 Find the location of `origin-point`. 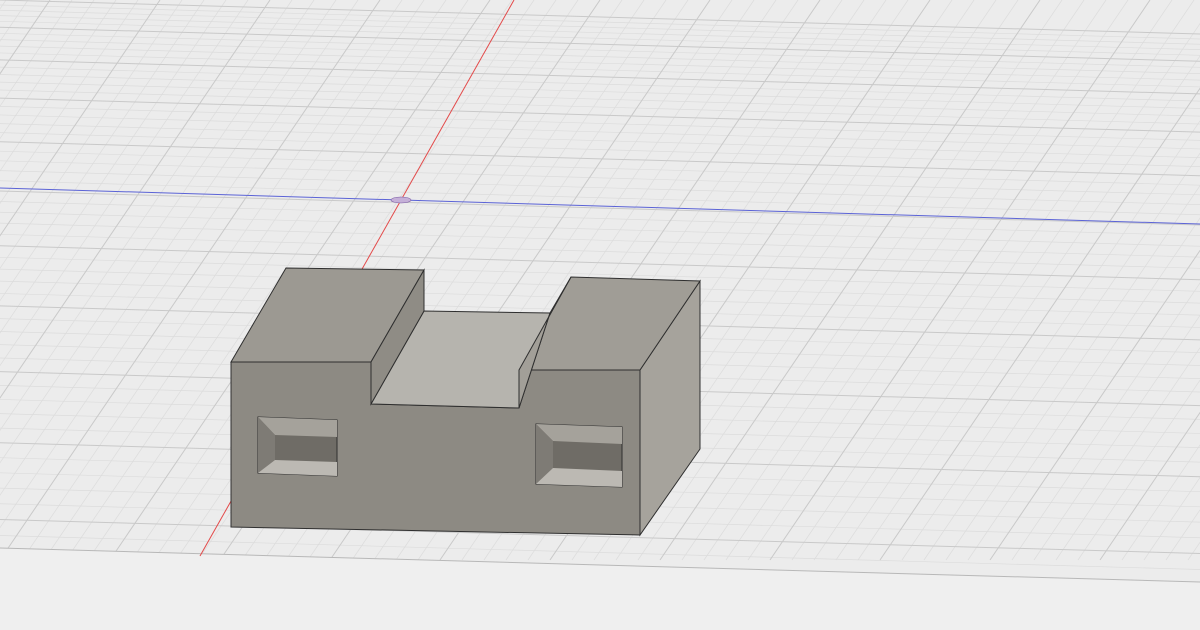

origin-point is located at coordinates (401, 200).